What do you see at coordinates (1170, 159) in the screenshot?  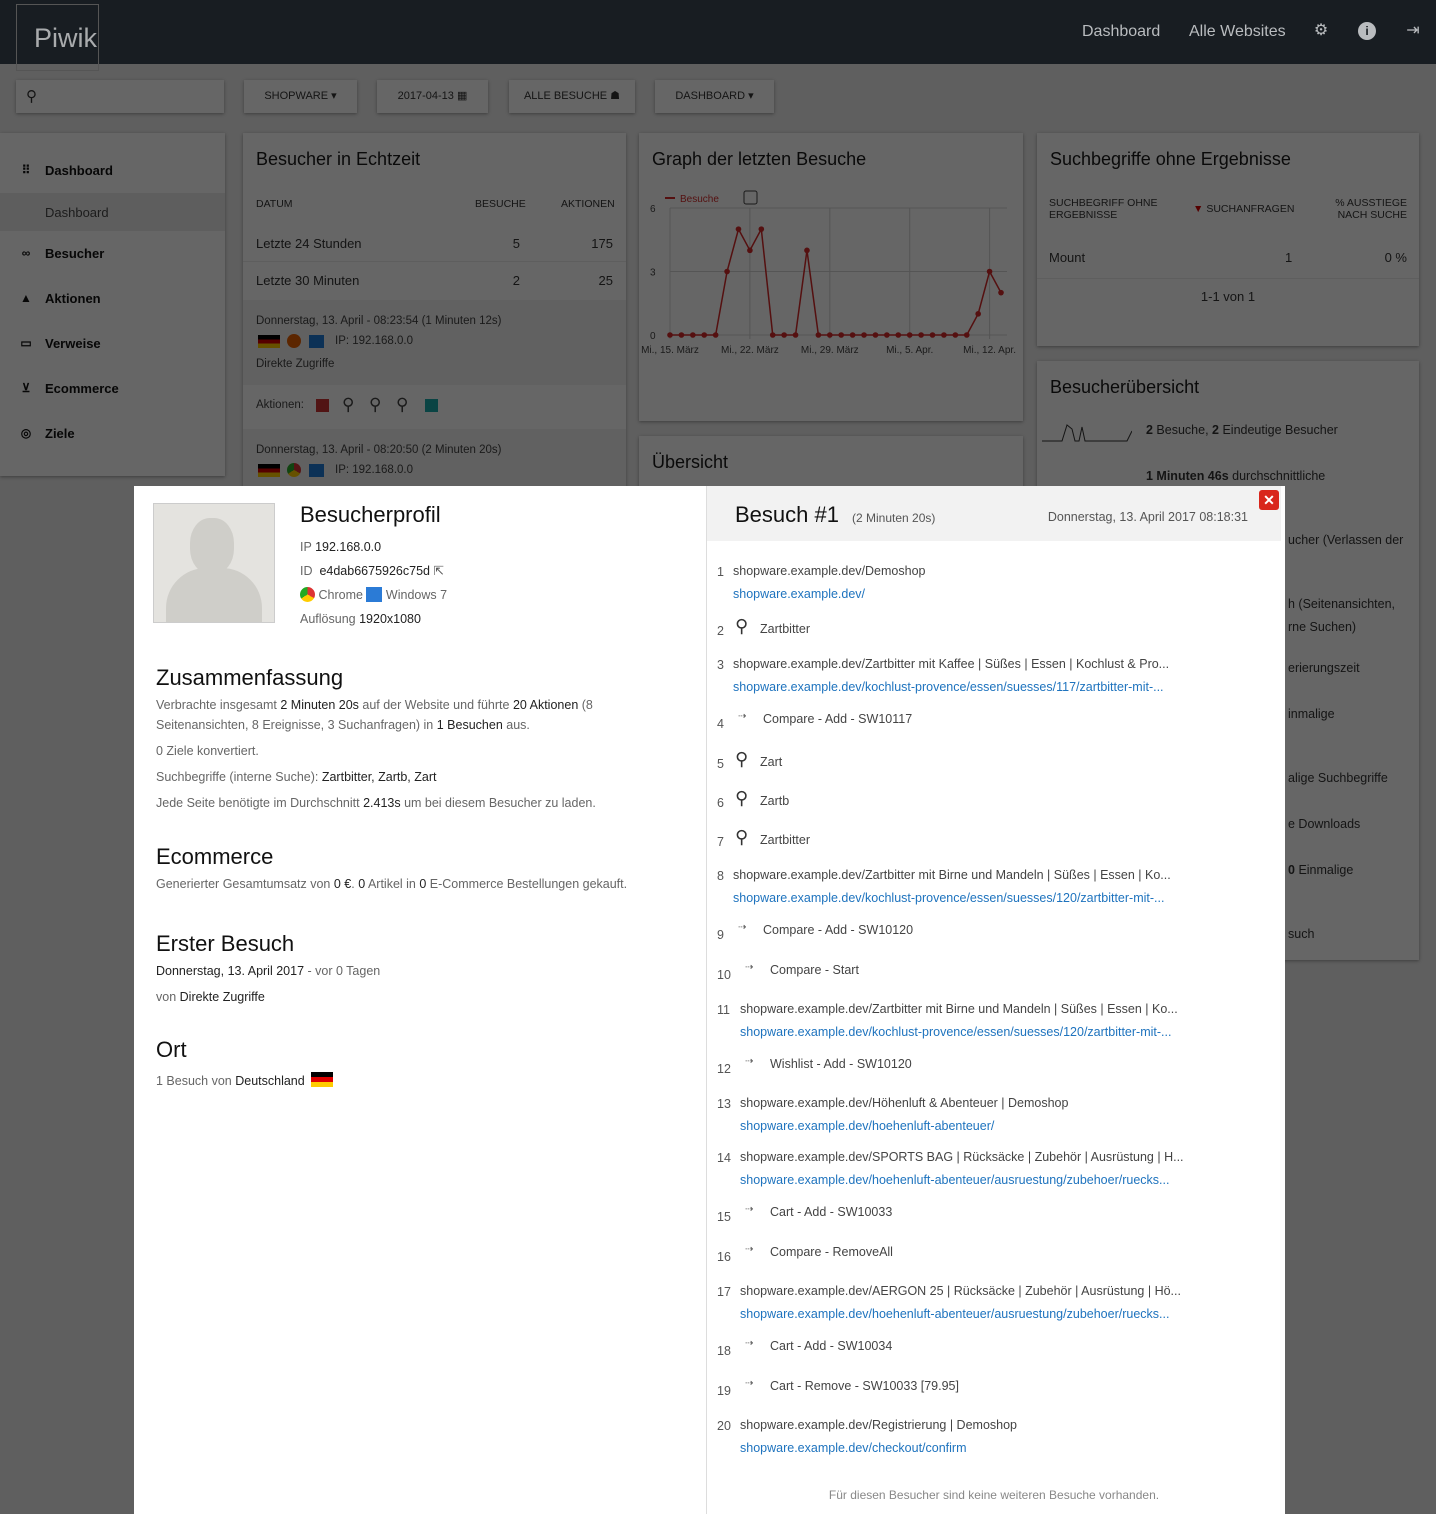 I see `widget-title: Suchbegriffe ohne Ergebnisse` at bounding box center [1170, 159].